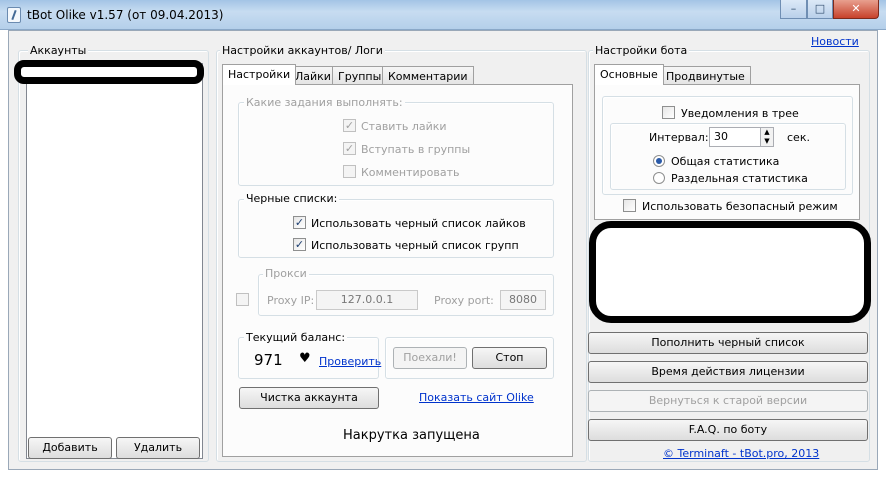 Image resolution: width=886 pixels, height=478 pixels. What do you see at coordinates (296, 337) in the screenshot?
I see `balance-group-title: Текущий баланс:` at bounding box center [296, 337].